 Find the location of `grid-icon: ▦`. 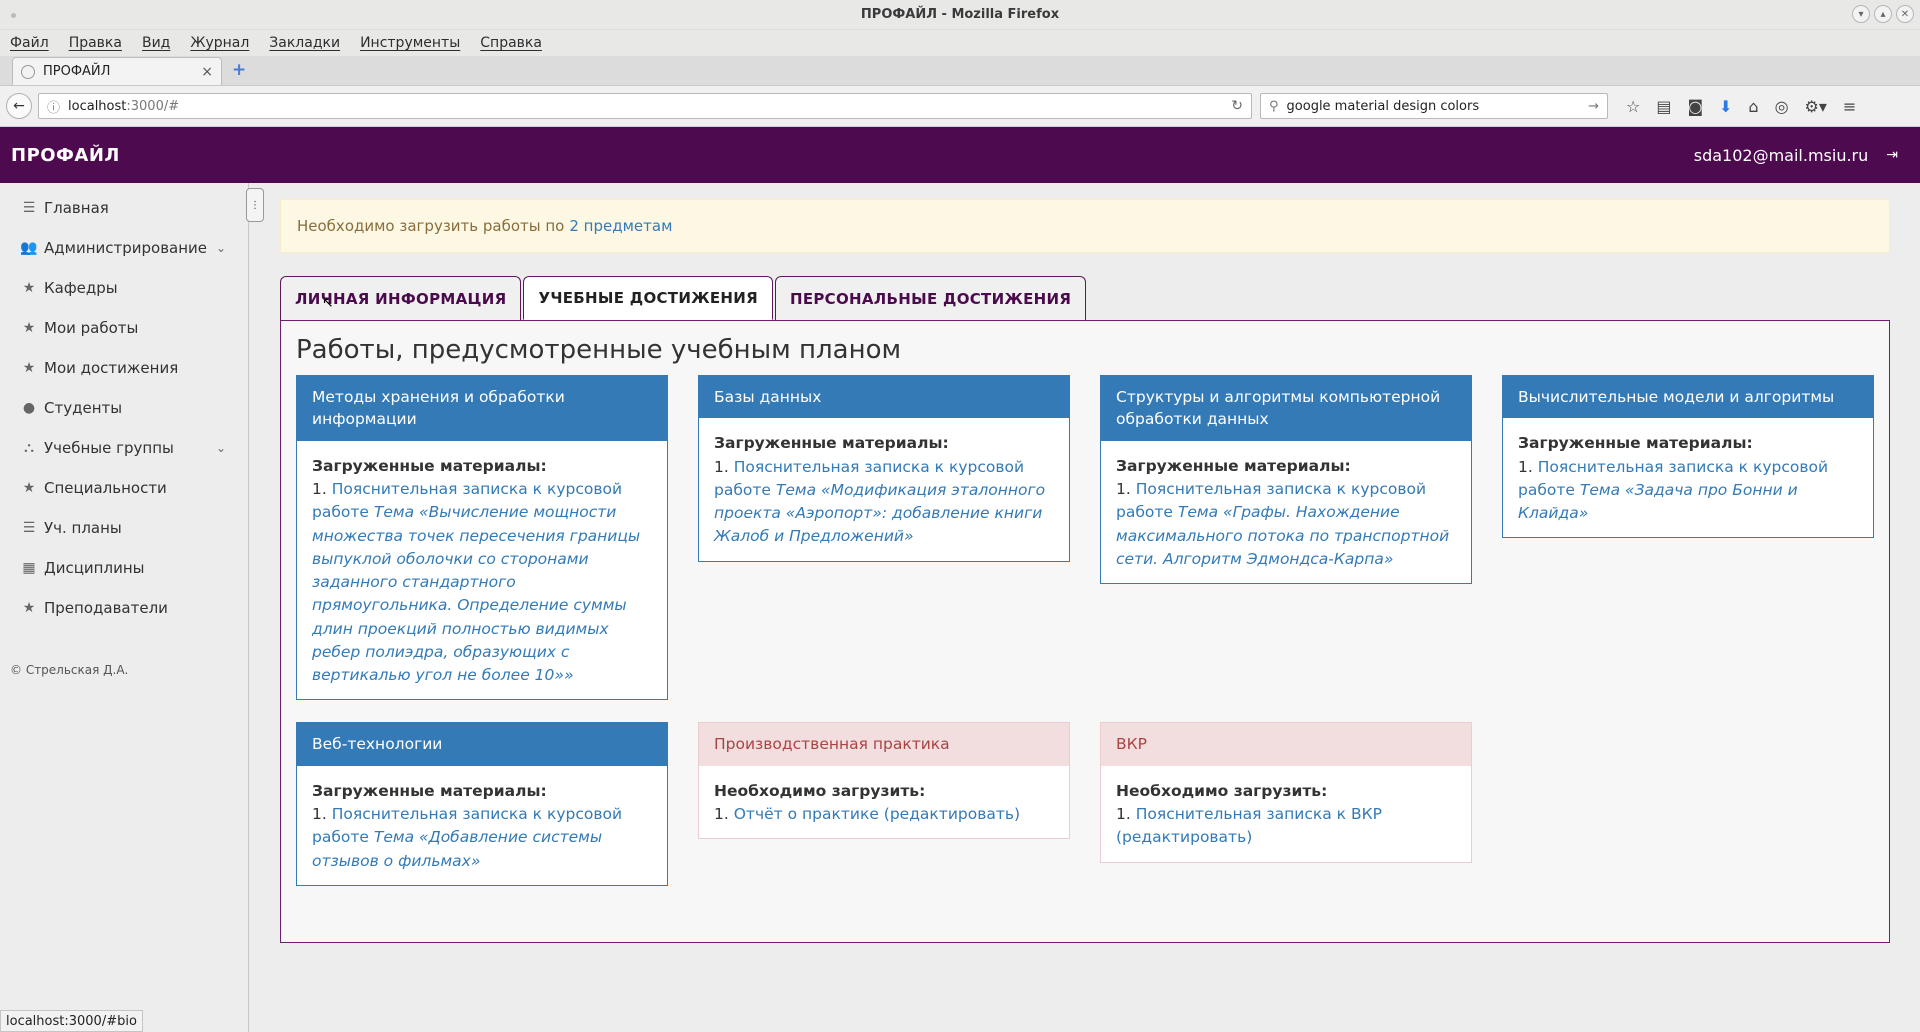

grid-icon: ▦ is located at coordinates (29, 568).